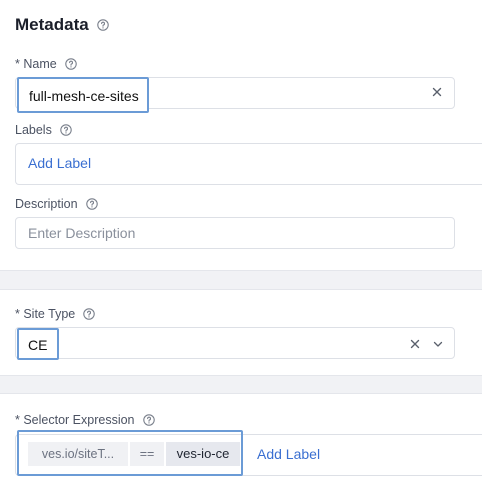  What do you see at coordinates (83, 95) in the screenshot?
I see `name-value: full-mesh-ce-sites` at bounding box center [83, 95].